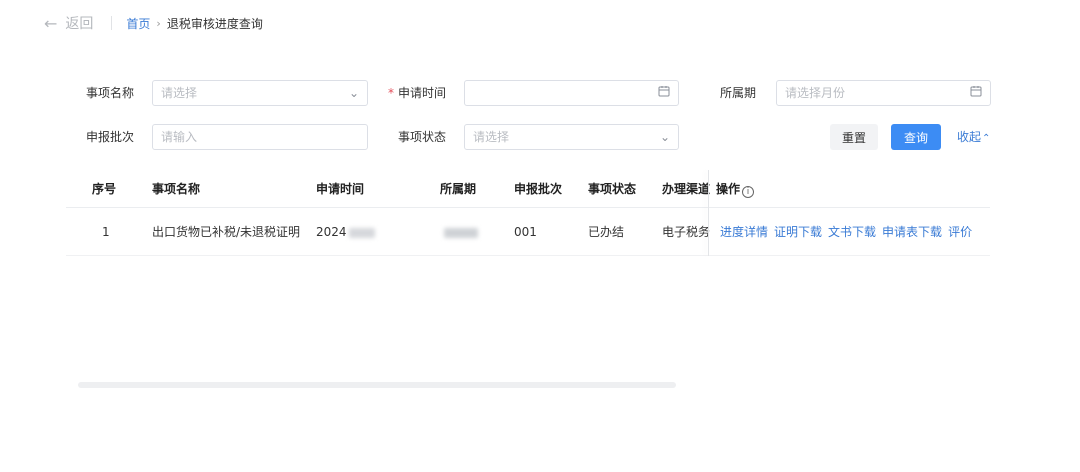  What do you see at coordinates (112, 23) in the screenshot?
I see `breadcrumb-divider` at bounding box center [112, 23].